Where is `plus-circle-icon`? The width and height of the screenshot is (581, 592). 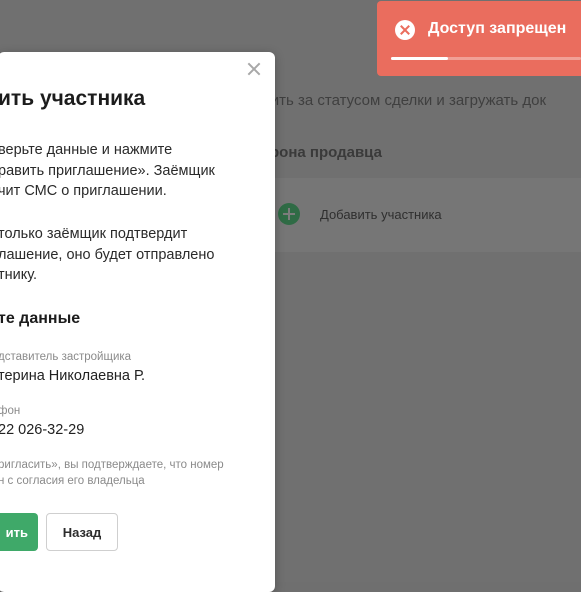 plus-circle-icon is located at coordinates (289, 214).